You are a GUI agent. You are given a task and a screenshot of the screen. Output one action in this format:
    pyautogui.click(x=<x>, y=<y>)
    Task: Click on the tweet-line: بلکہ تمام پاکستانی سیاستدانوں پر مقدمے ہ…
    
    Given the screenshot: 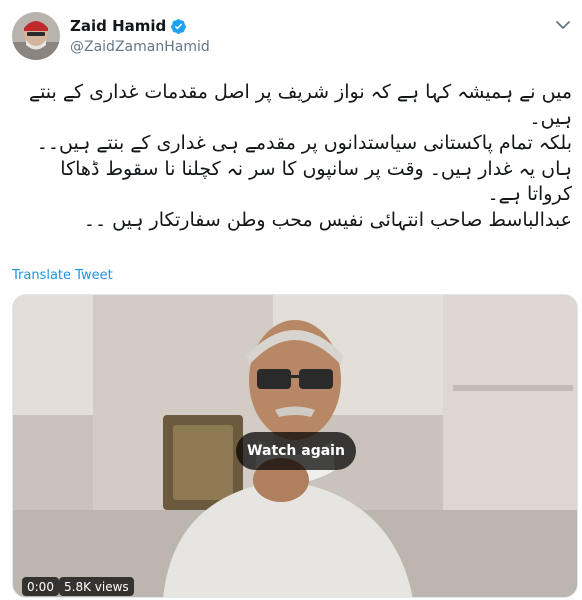 What is the action you would take?
    pyautogui.click(x=304, y=143)
    